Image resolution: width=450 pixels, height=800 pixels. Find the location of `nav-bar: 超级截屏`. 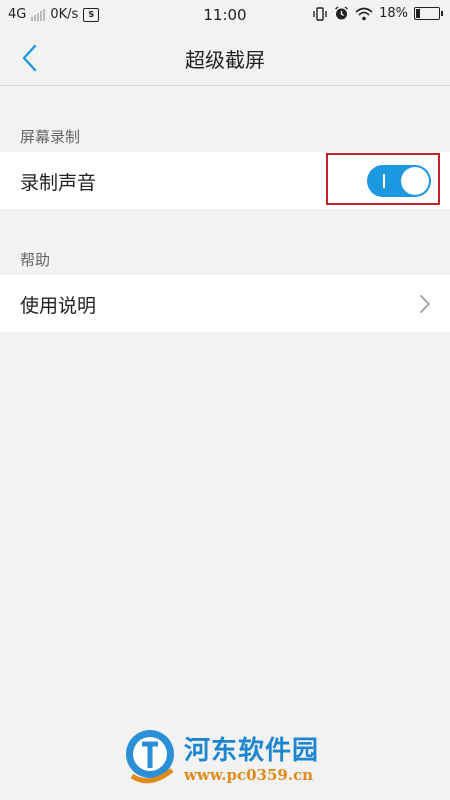

nav-bar: 超级截屏 is located at coordinates (225, 58).